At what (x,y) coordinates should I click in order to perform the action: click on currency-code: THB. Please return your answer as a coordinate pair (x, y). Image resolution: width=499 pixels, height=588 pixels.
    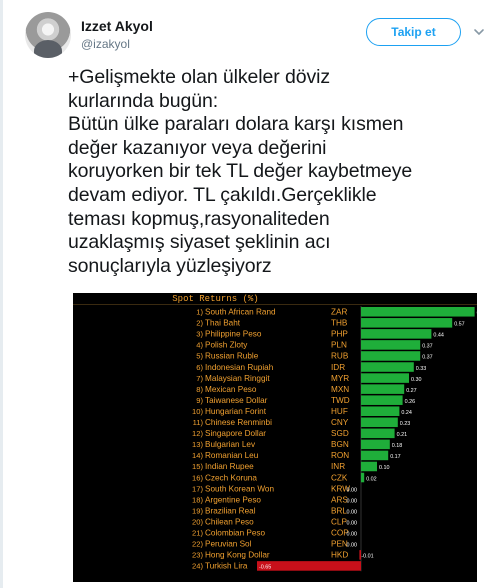
    Looking at the image, I should click on (339, 323).